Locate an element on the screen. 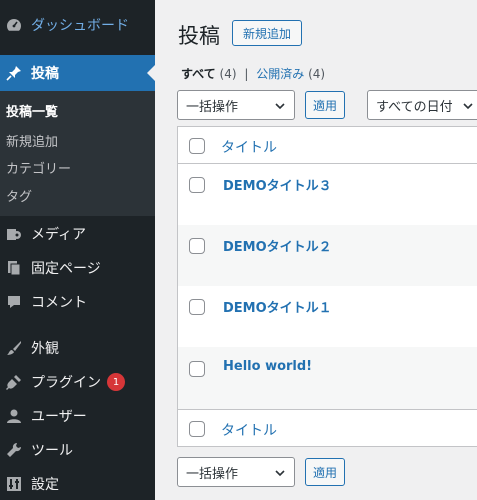 The image size is (477, 500). post-status-filters: すべて (4) | 公開済み (4) is located at coordinates (253, 73).